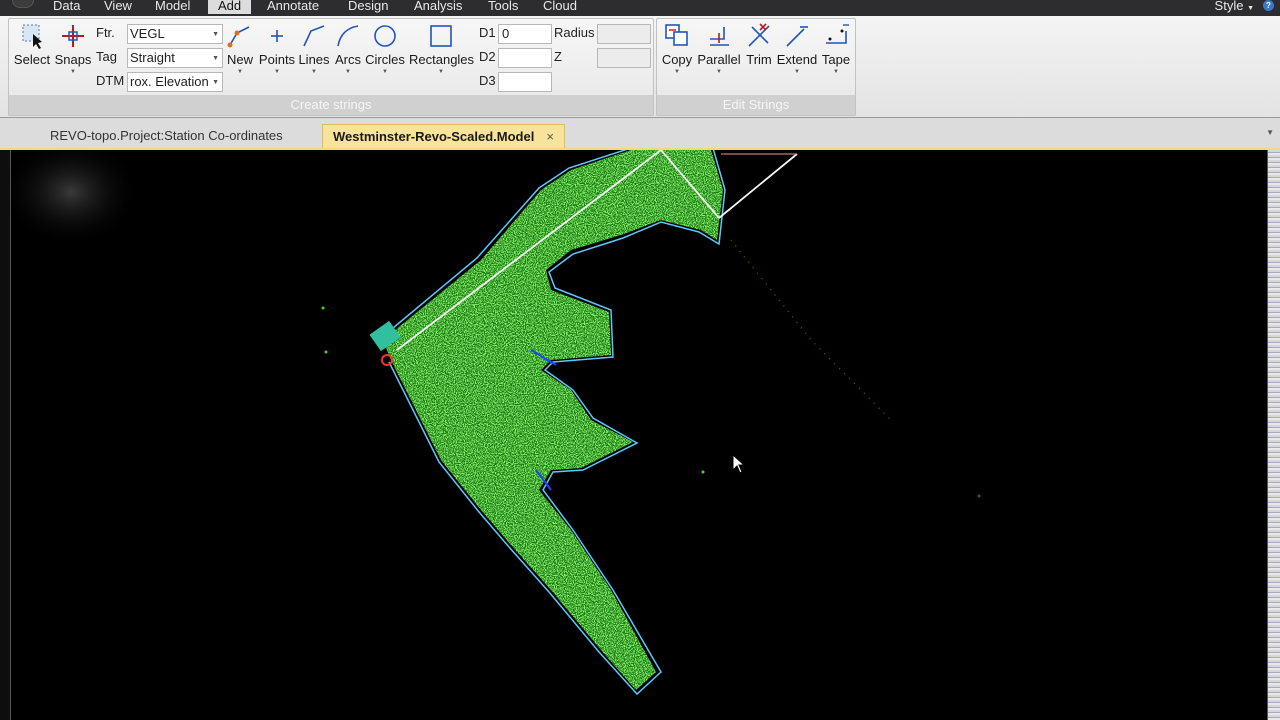 This screenshot has height=720, width=1280. What do you see at coordinates (797, 36) in the screenshot?
I see `extend-icon` at bounding box center [797, 36].